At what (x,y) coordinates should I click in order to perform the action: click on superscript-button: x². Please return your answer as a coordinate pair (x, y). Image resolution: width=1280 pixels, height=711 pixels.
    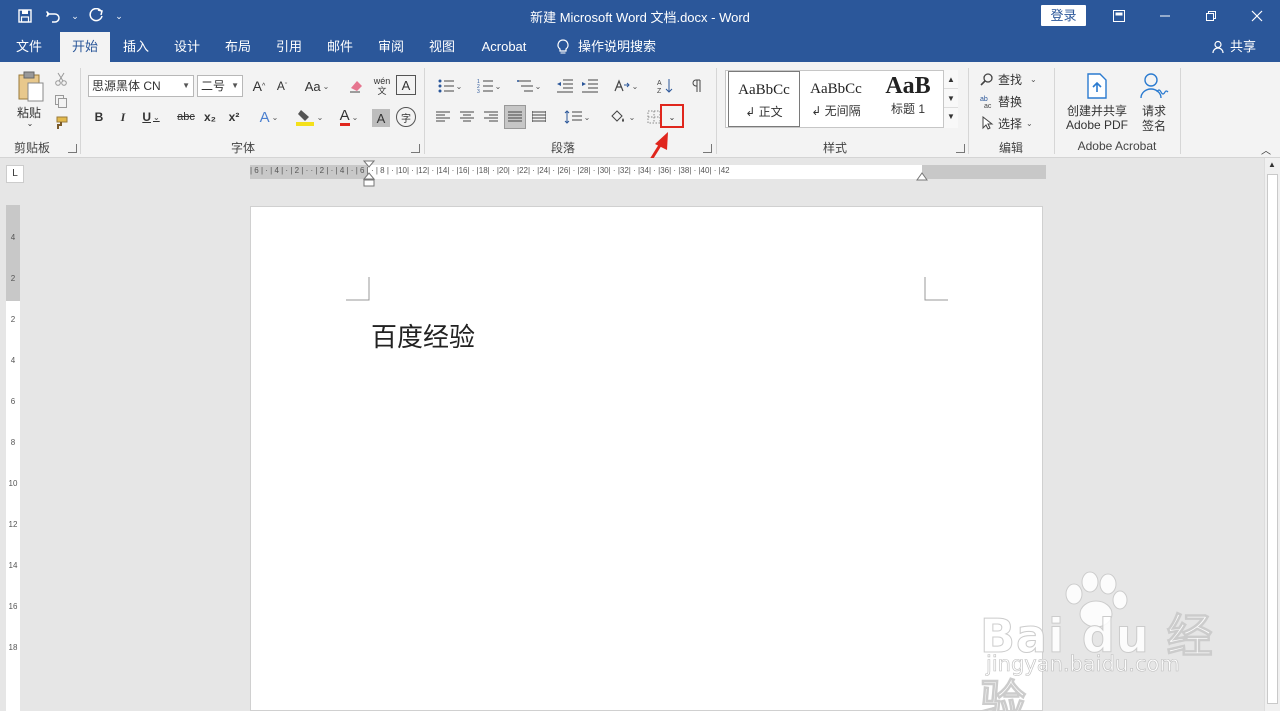
    Looking at the image, I should click on (234, 117).